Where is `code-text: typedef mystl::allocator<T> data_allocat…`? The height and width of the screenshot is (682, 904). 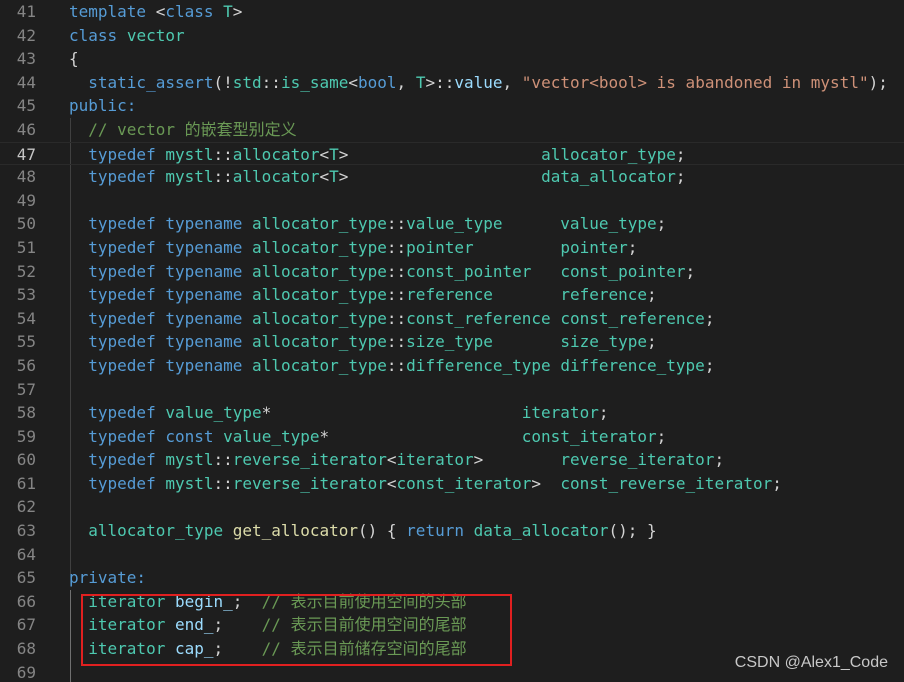 code-text: typedef mystl::allocator<T> data_allocat… is located at coordinates (377, 177).